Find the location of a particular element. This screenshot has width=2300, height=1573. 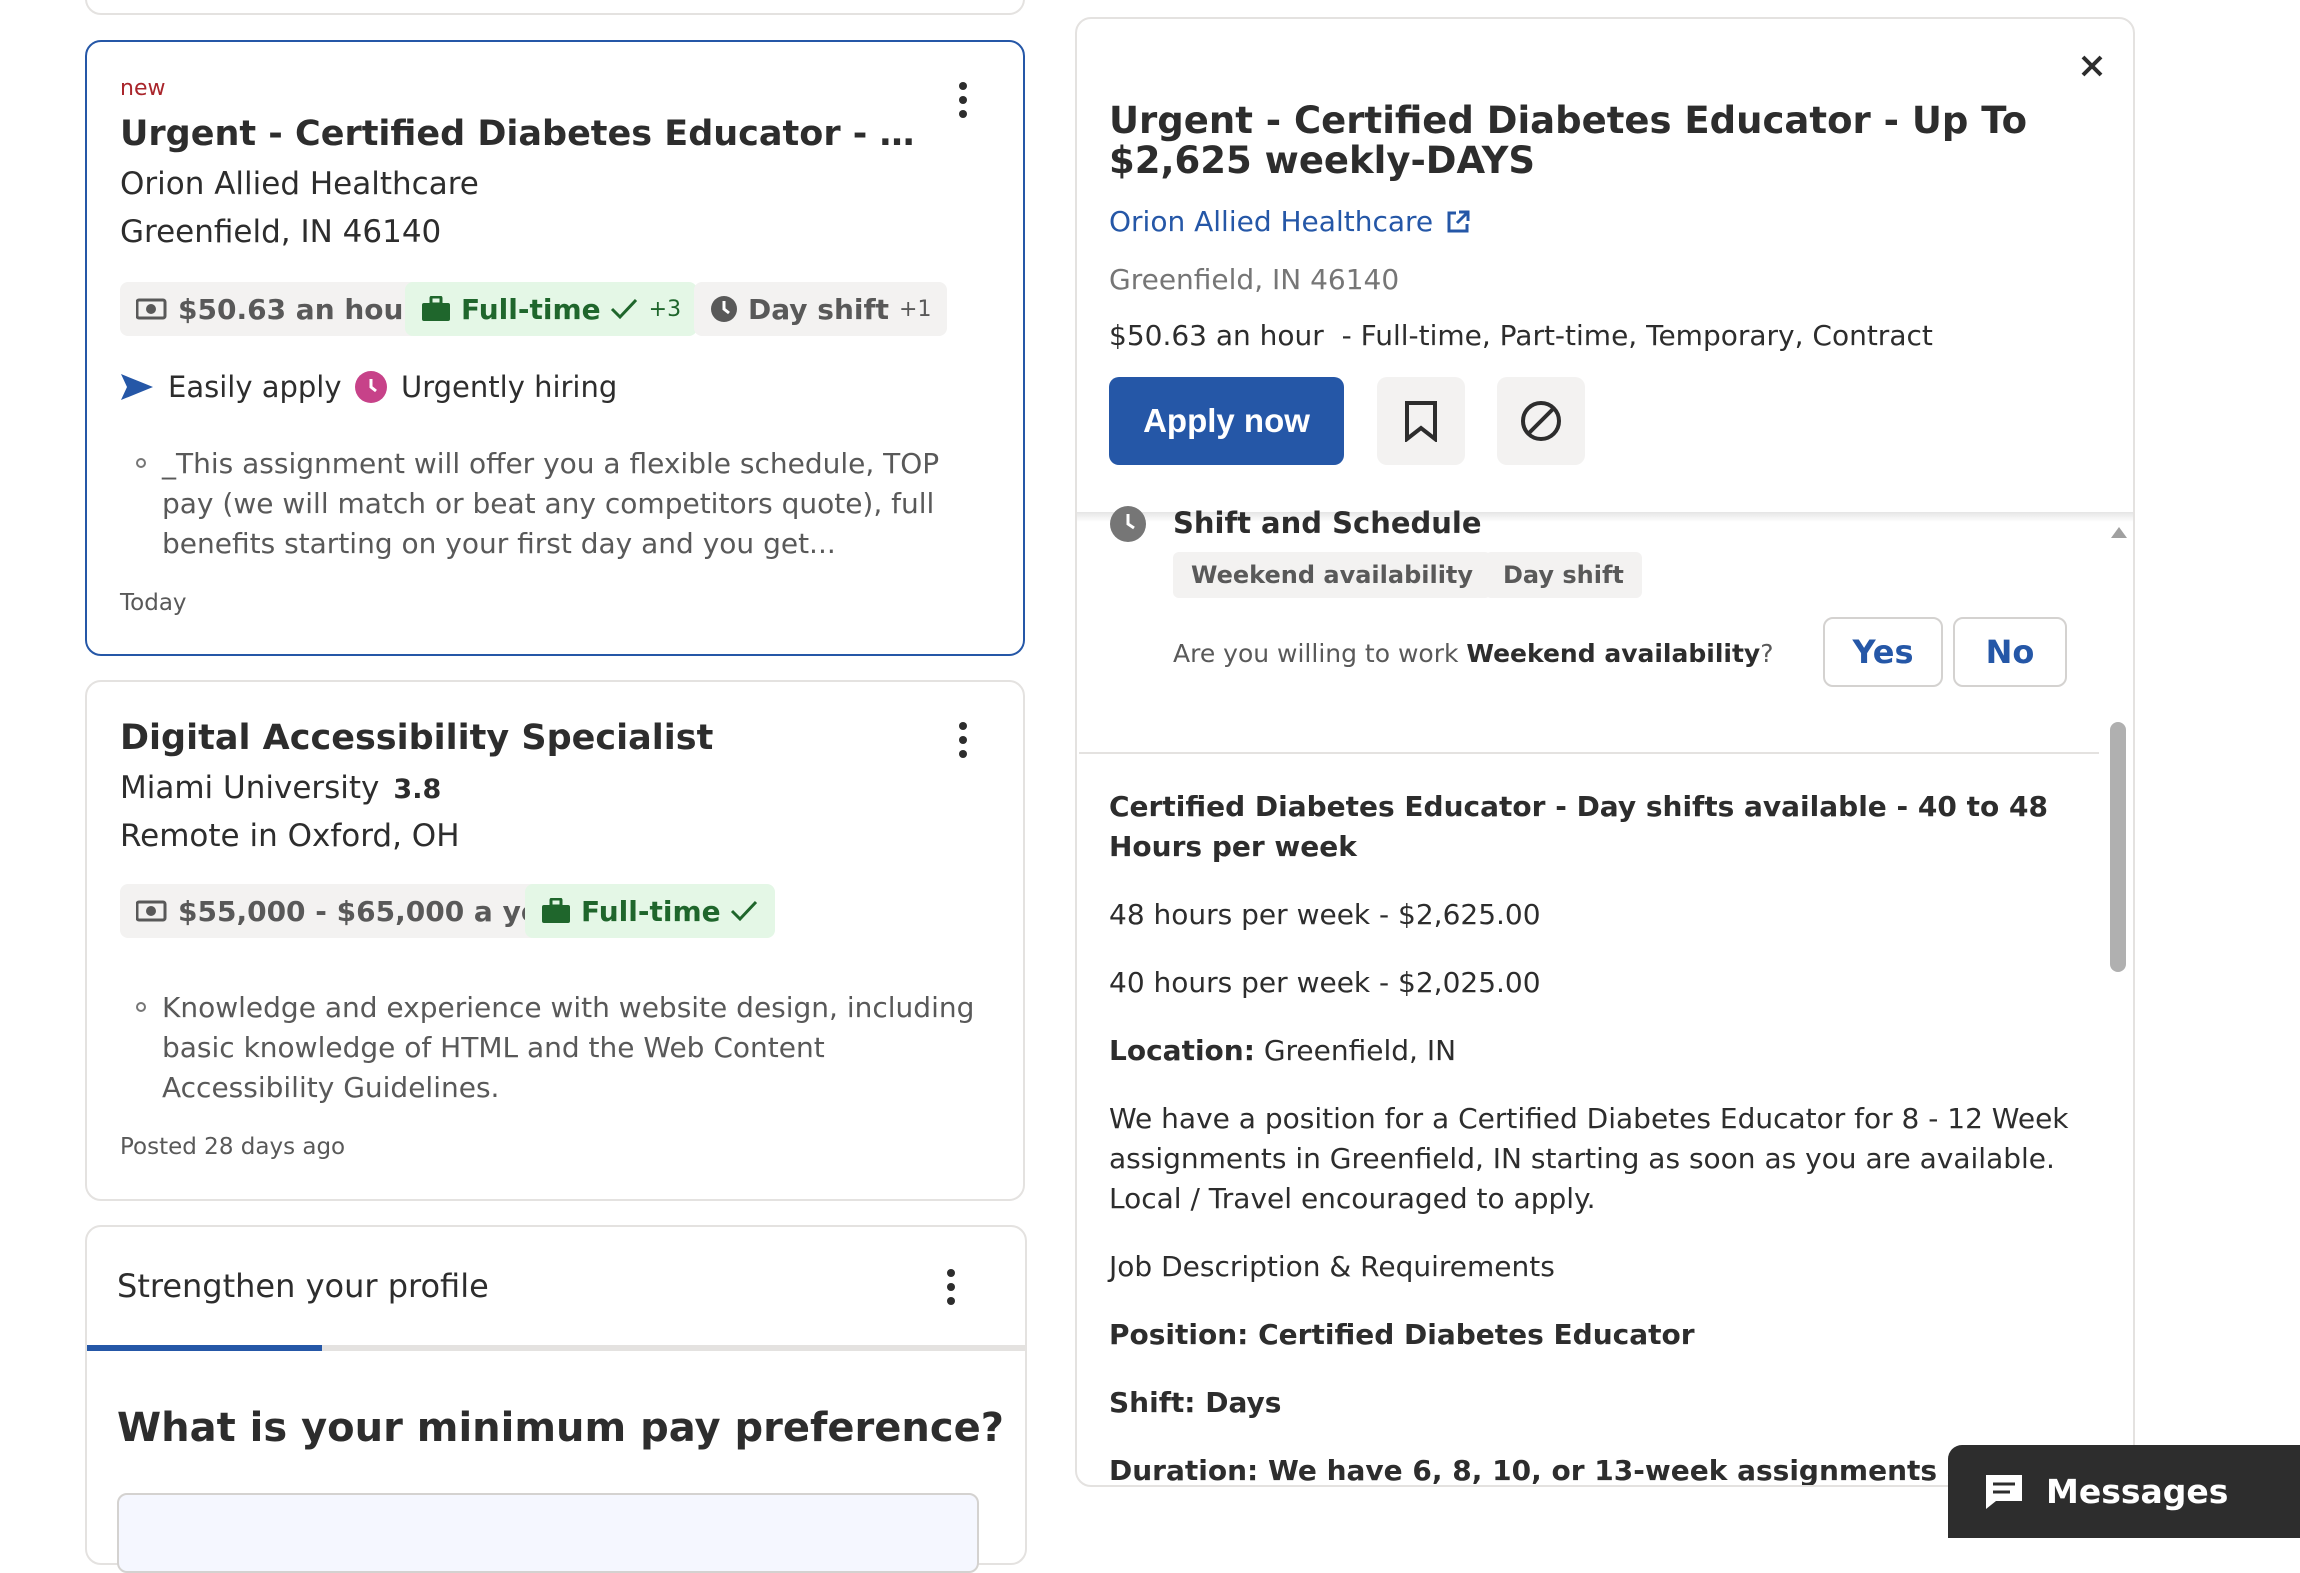

profile-progress-fill is located at coordinates (204, 1348).